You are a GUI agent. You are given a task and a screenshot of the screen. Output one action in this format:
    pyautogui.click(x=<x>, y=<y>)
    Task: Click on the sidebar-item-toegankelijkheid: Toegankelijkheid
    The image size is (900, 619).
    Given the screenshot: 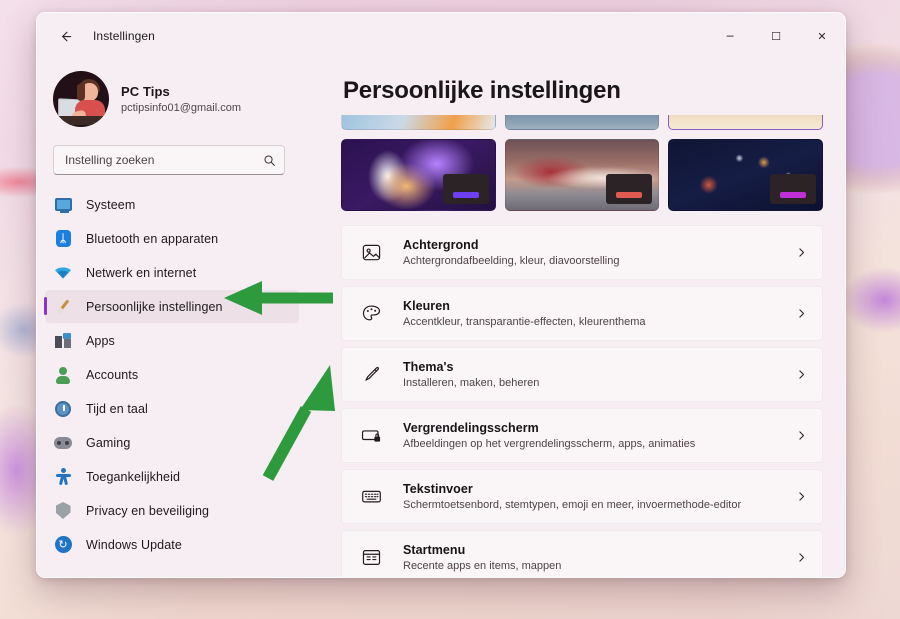 What is the action you would take?
    pyautogui.click(x=172, y=476)
    